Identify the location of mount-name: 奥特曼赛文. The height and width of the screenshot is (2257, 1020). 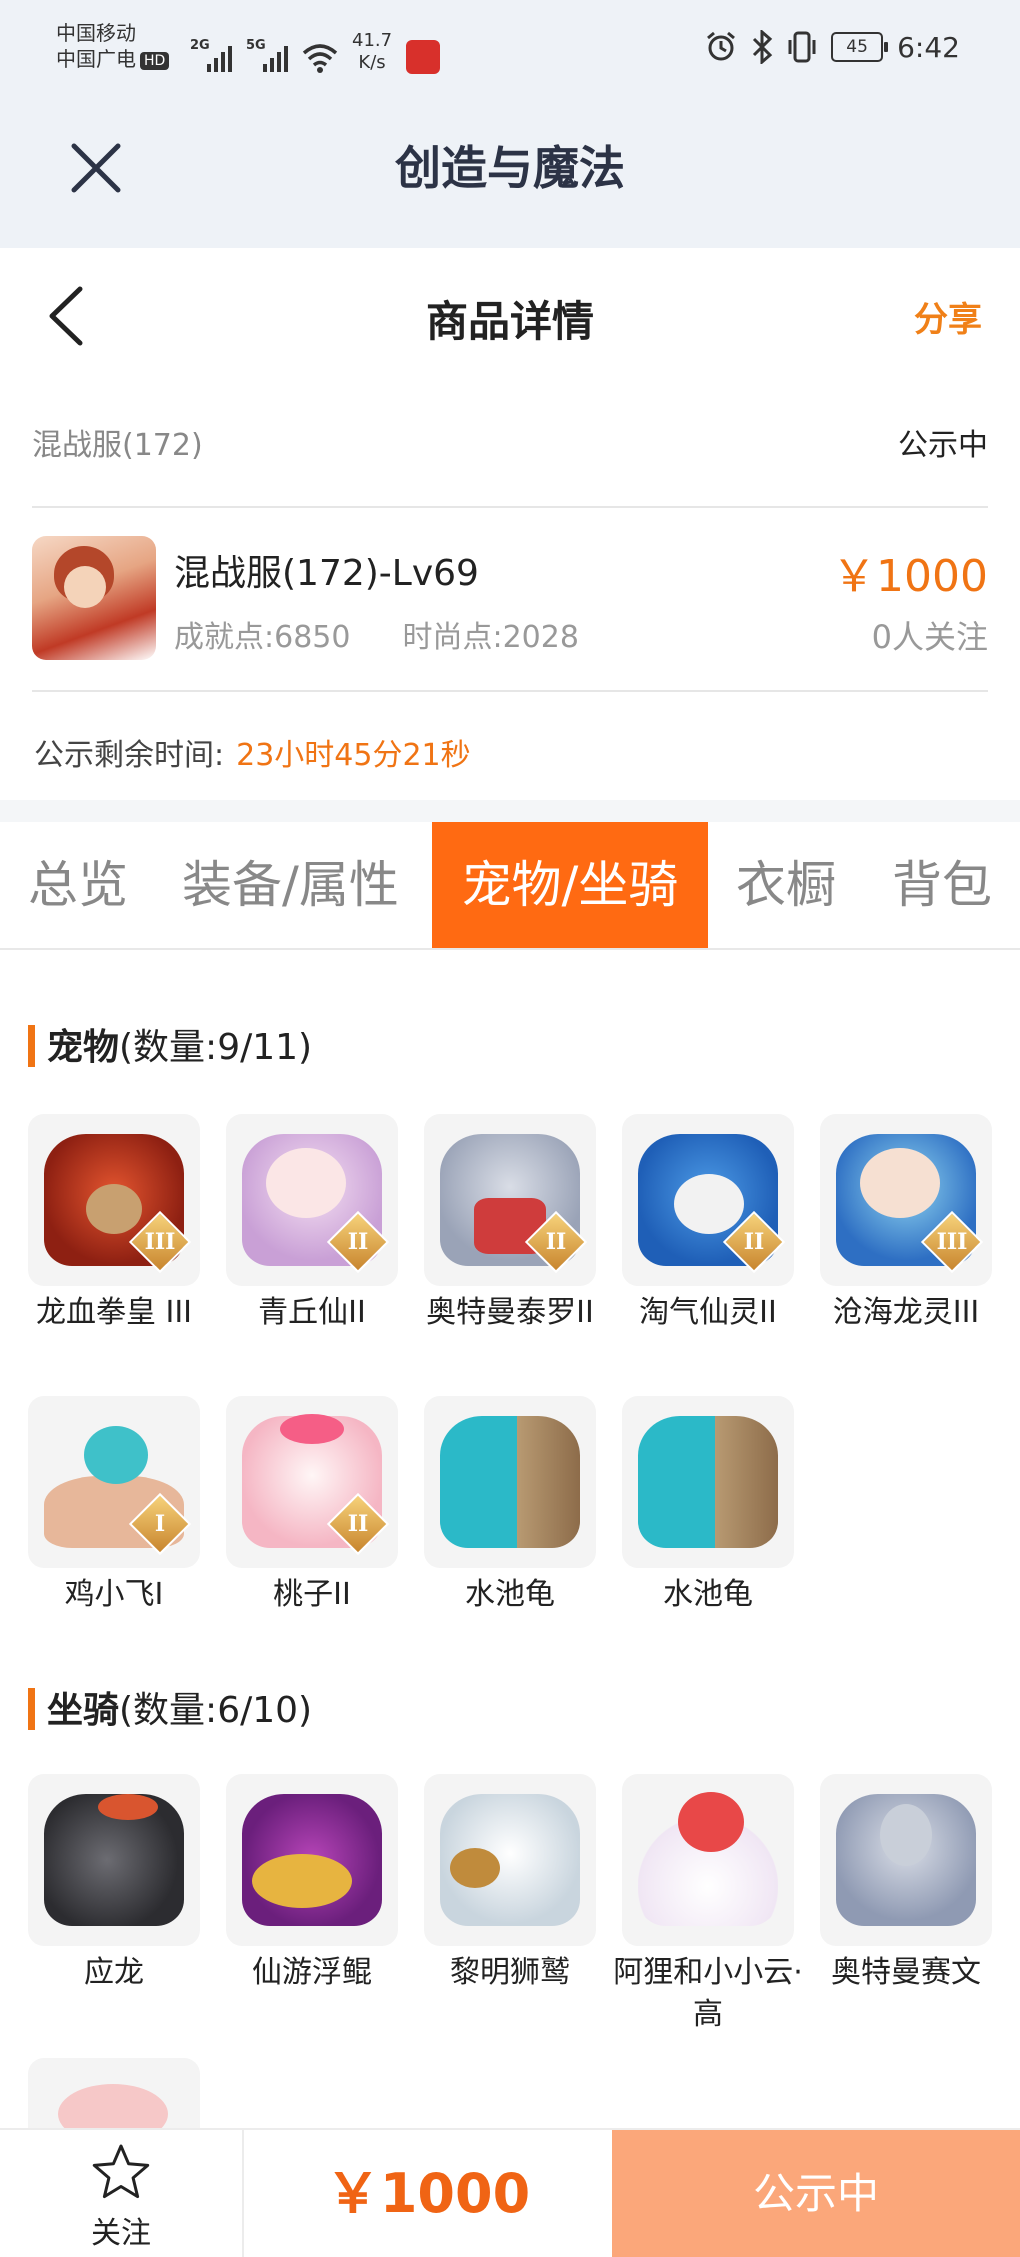
(906, 1972).